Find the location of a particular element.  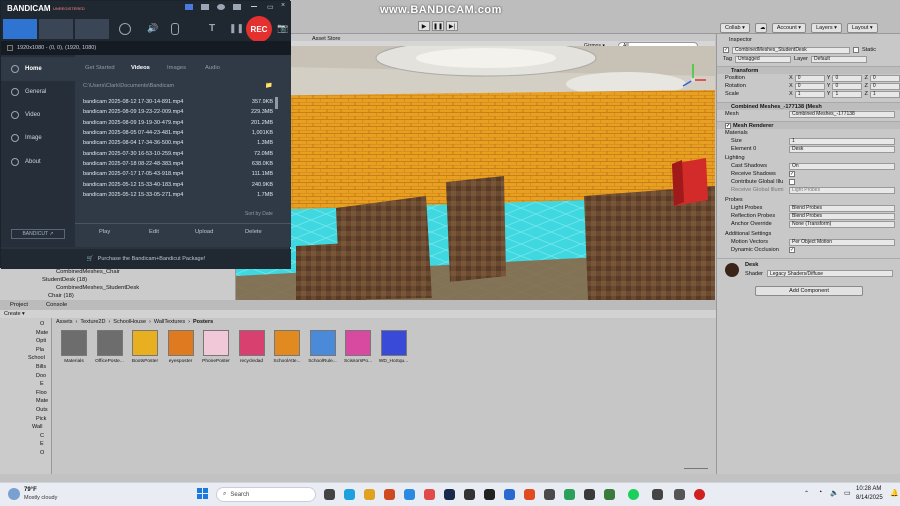

pause-icon: ❚❚ is located at coordinates (236, 28).